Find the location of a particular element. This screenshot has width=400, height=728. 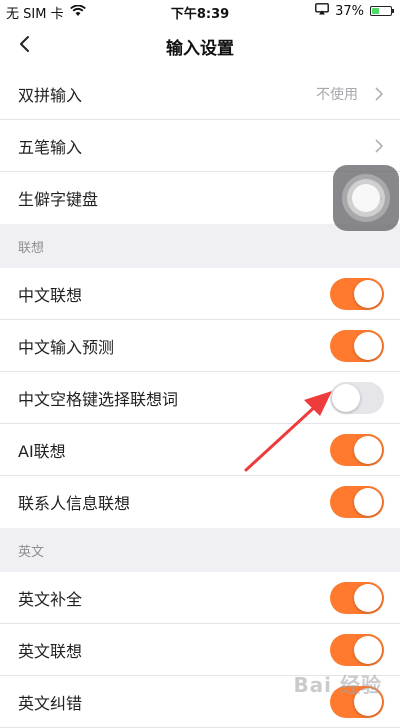

row-label: 中文联想 is located at coordinates (50, 295).